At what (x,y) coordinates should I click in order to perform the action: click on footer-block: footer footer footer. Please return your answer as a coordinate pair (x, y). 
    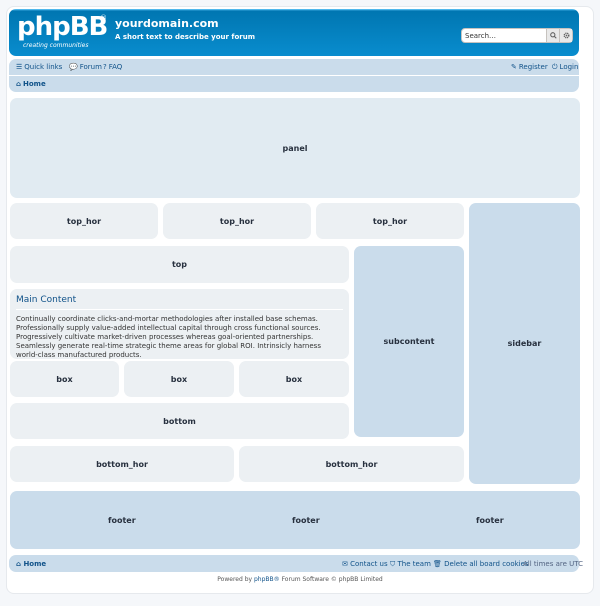
    Looking at the image, I should click on (295, 520).